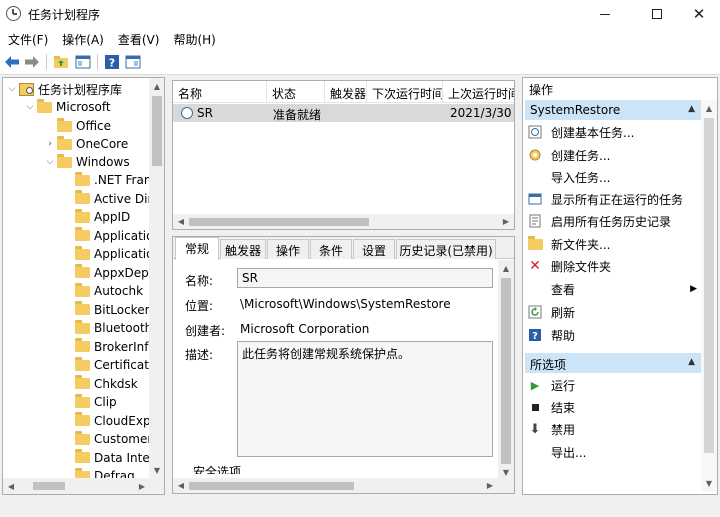 The height and width of the screenshot is (517, 720). I want to click on tree-item-label: Office, so click(94, 126).